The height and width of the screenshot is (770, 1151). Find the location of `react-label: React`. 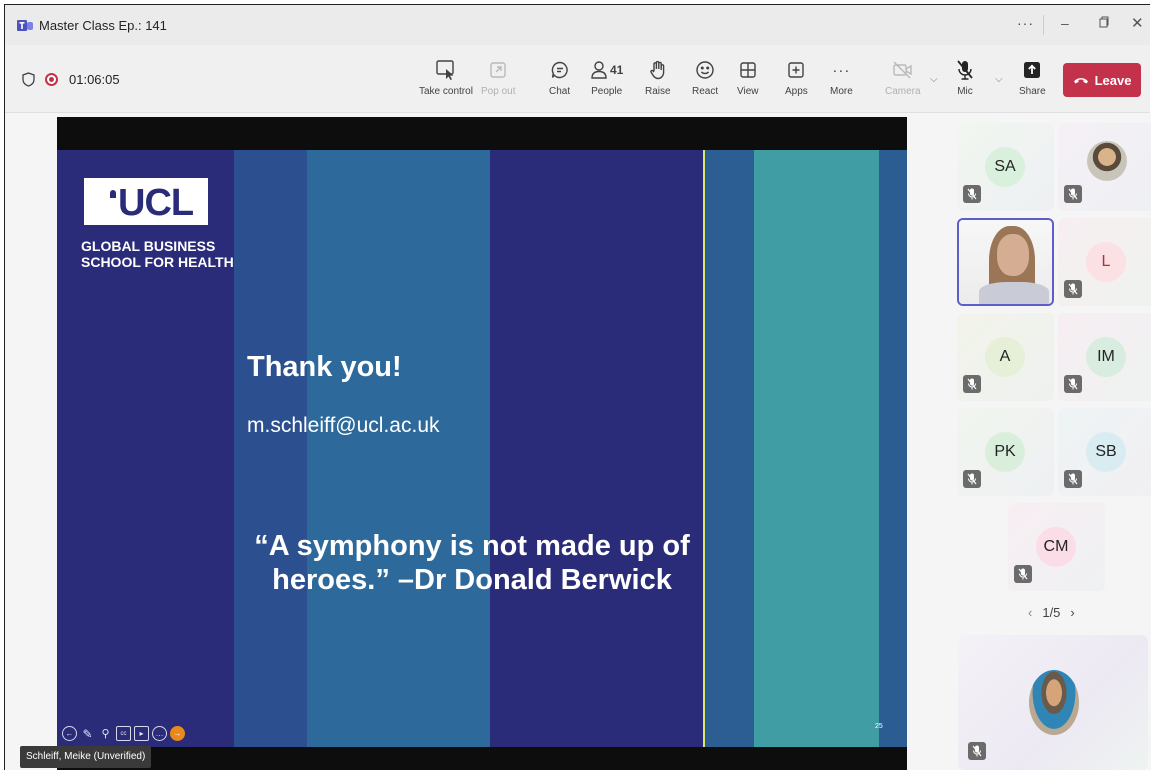

react-label: React is located at coordinates (705, 91).